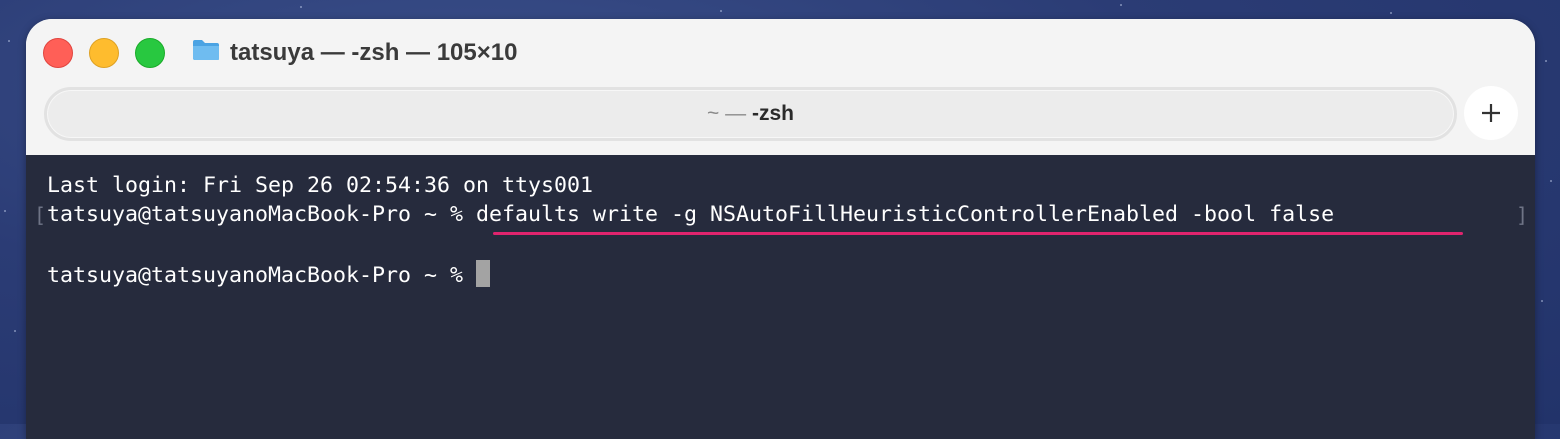 Image resolution: width=1560 pixels, height=439 pixels. I want to click on current-prompt-line: tatsuya@tatsuyanoMacBook-Pro ~ %, so click(269, 275).